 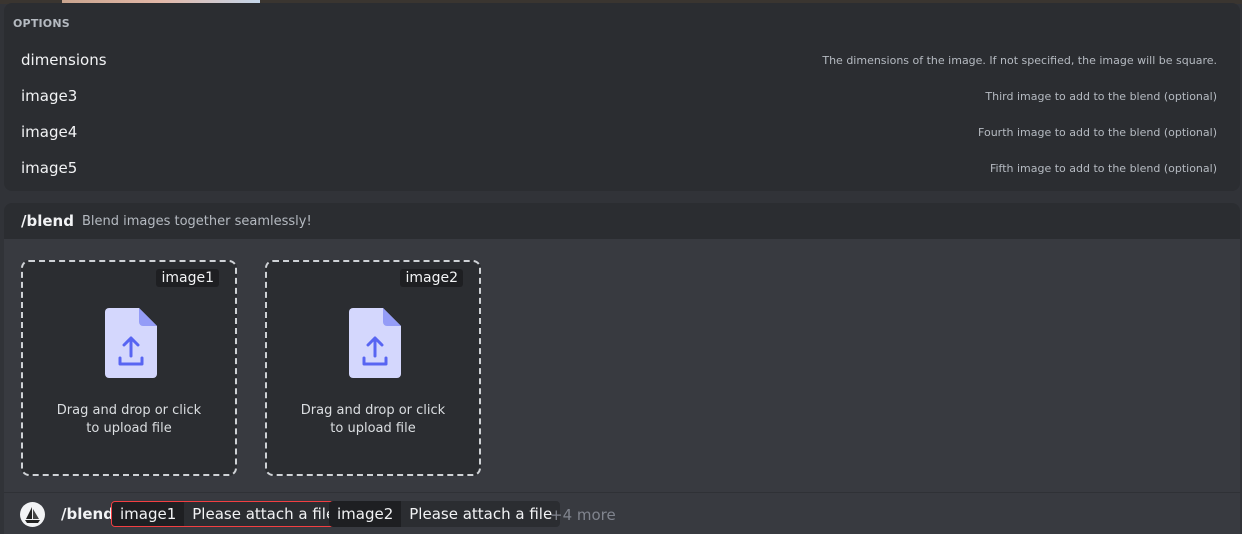 I want to click on option-name: image3, so click(x=49, y=96).